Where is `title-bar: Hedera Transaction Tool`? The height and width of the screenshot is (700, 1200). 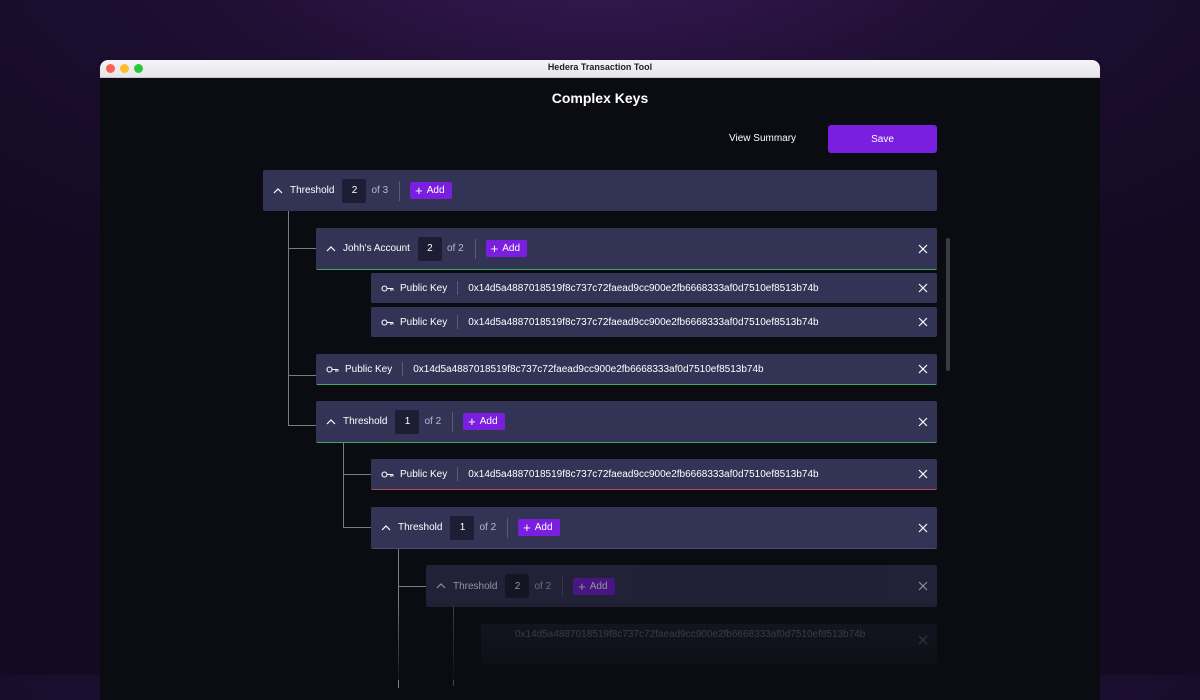
title-bar: Hedera Transaction Tool is located at coordinates (600, 69).